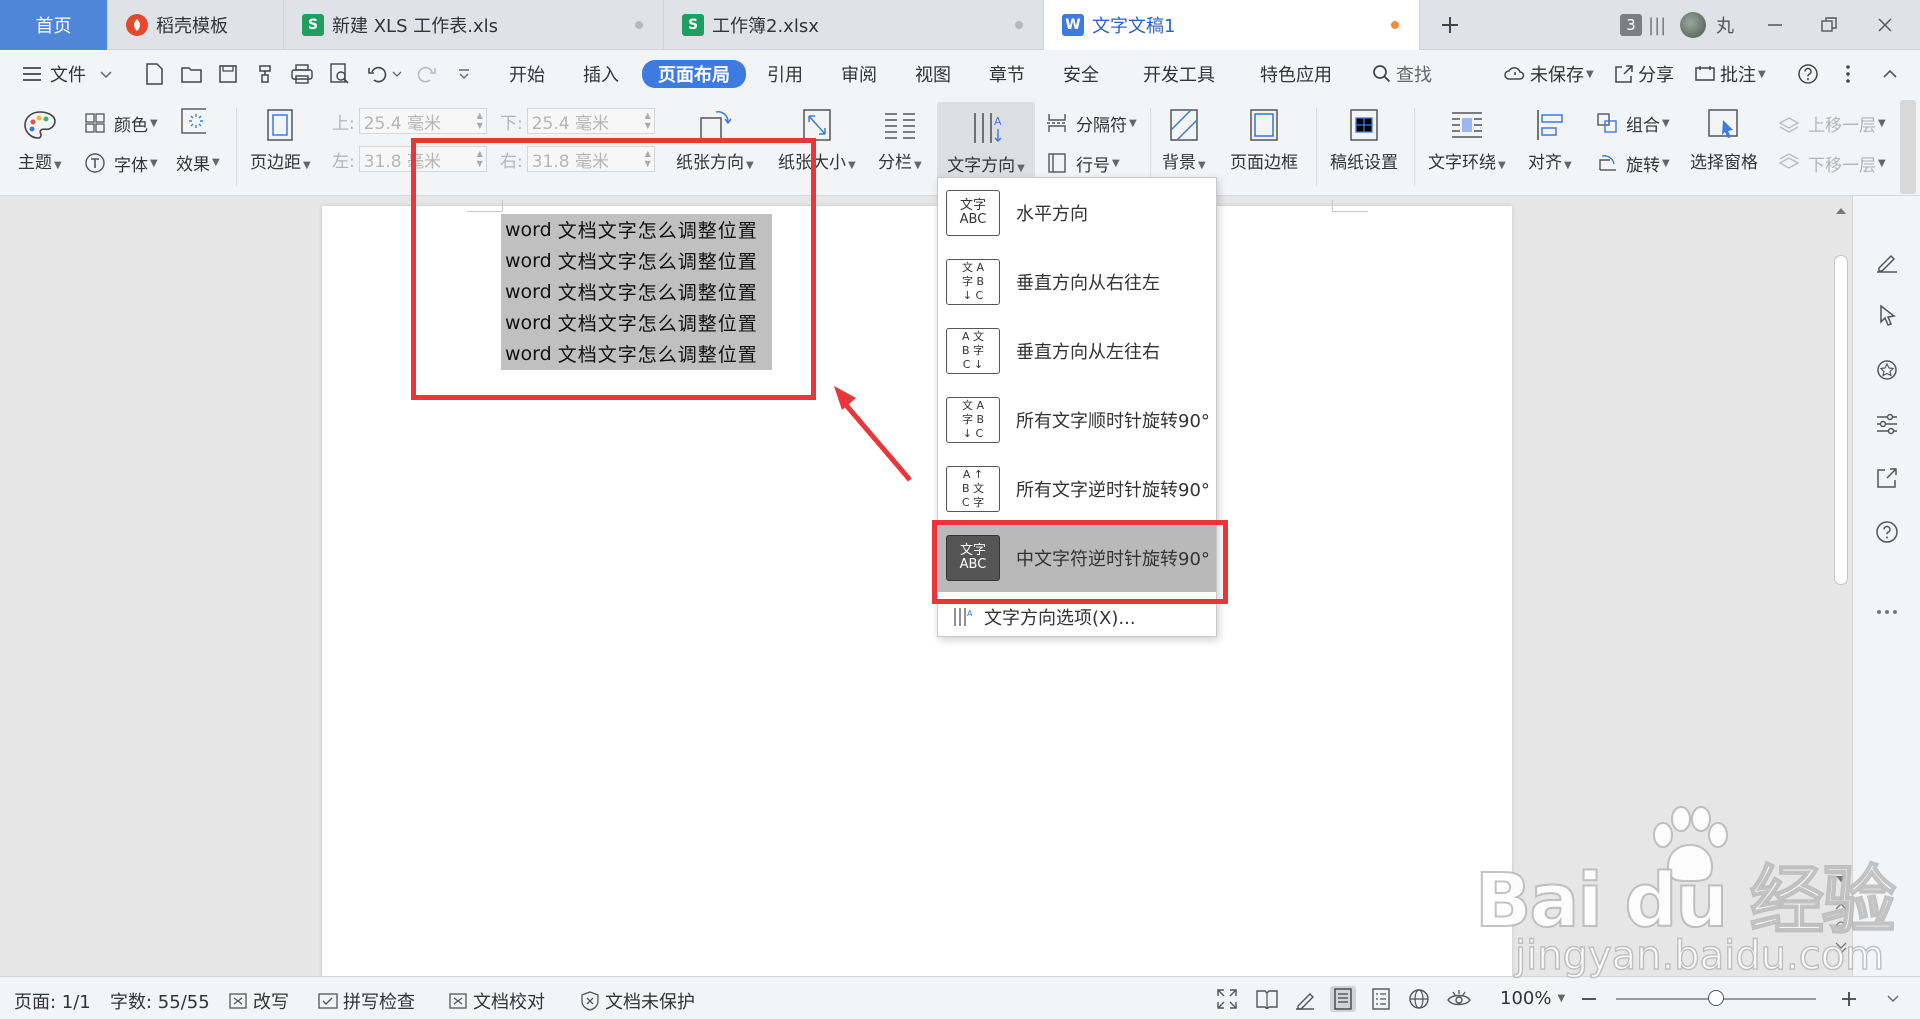 This screenshot has height=1019, width=1920. Describe the element at coordinates (302, 74) in the screenshot. I see `print-button` at that location.